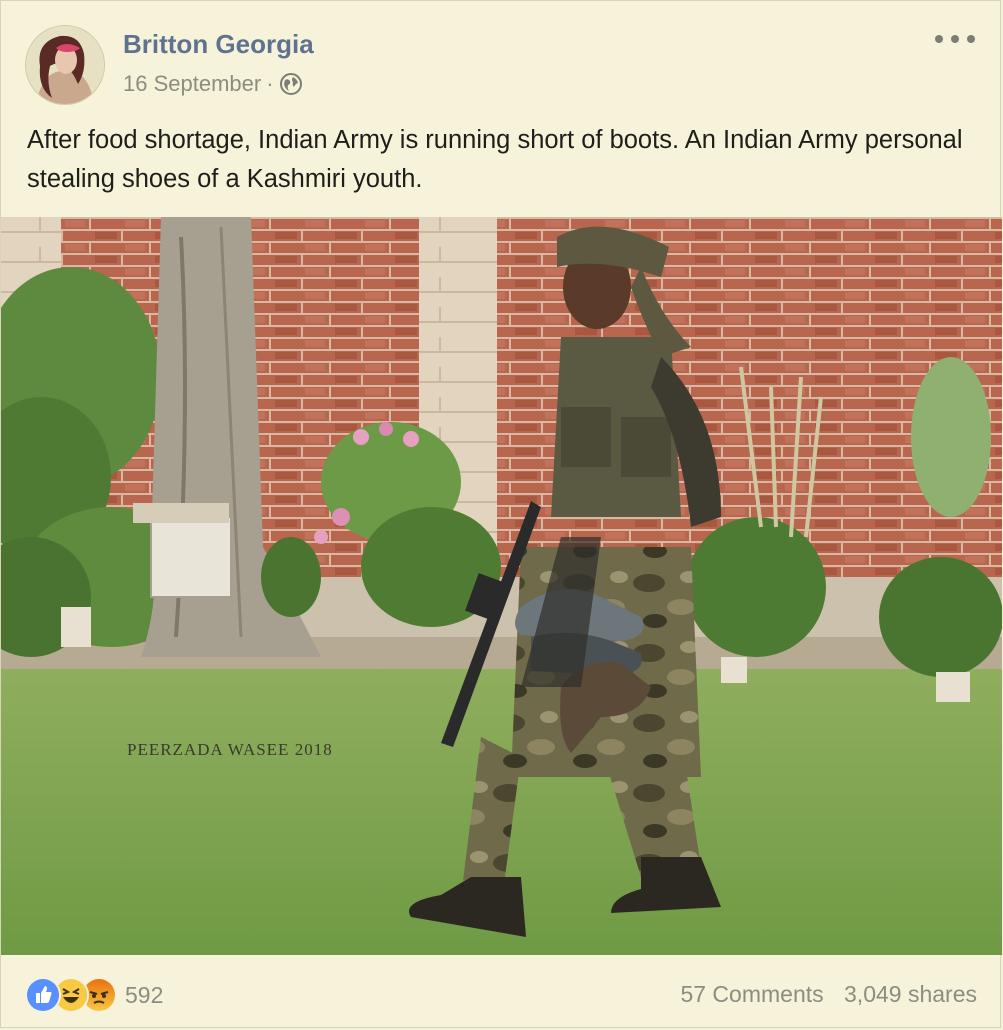 This screenshot has width=1003, height=1030. What do you see at coordinates (65, 65) in the screenshot?
I see `avatar` at bounding box center [65, 65].